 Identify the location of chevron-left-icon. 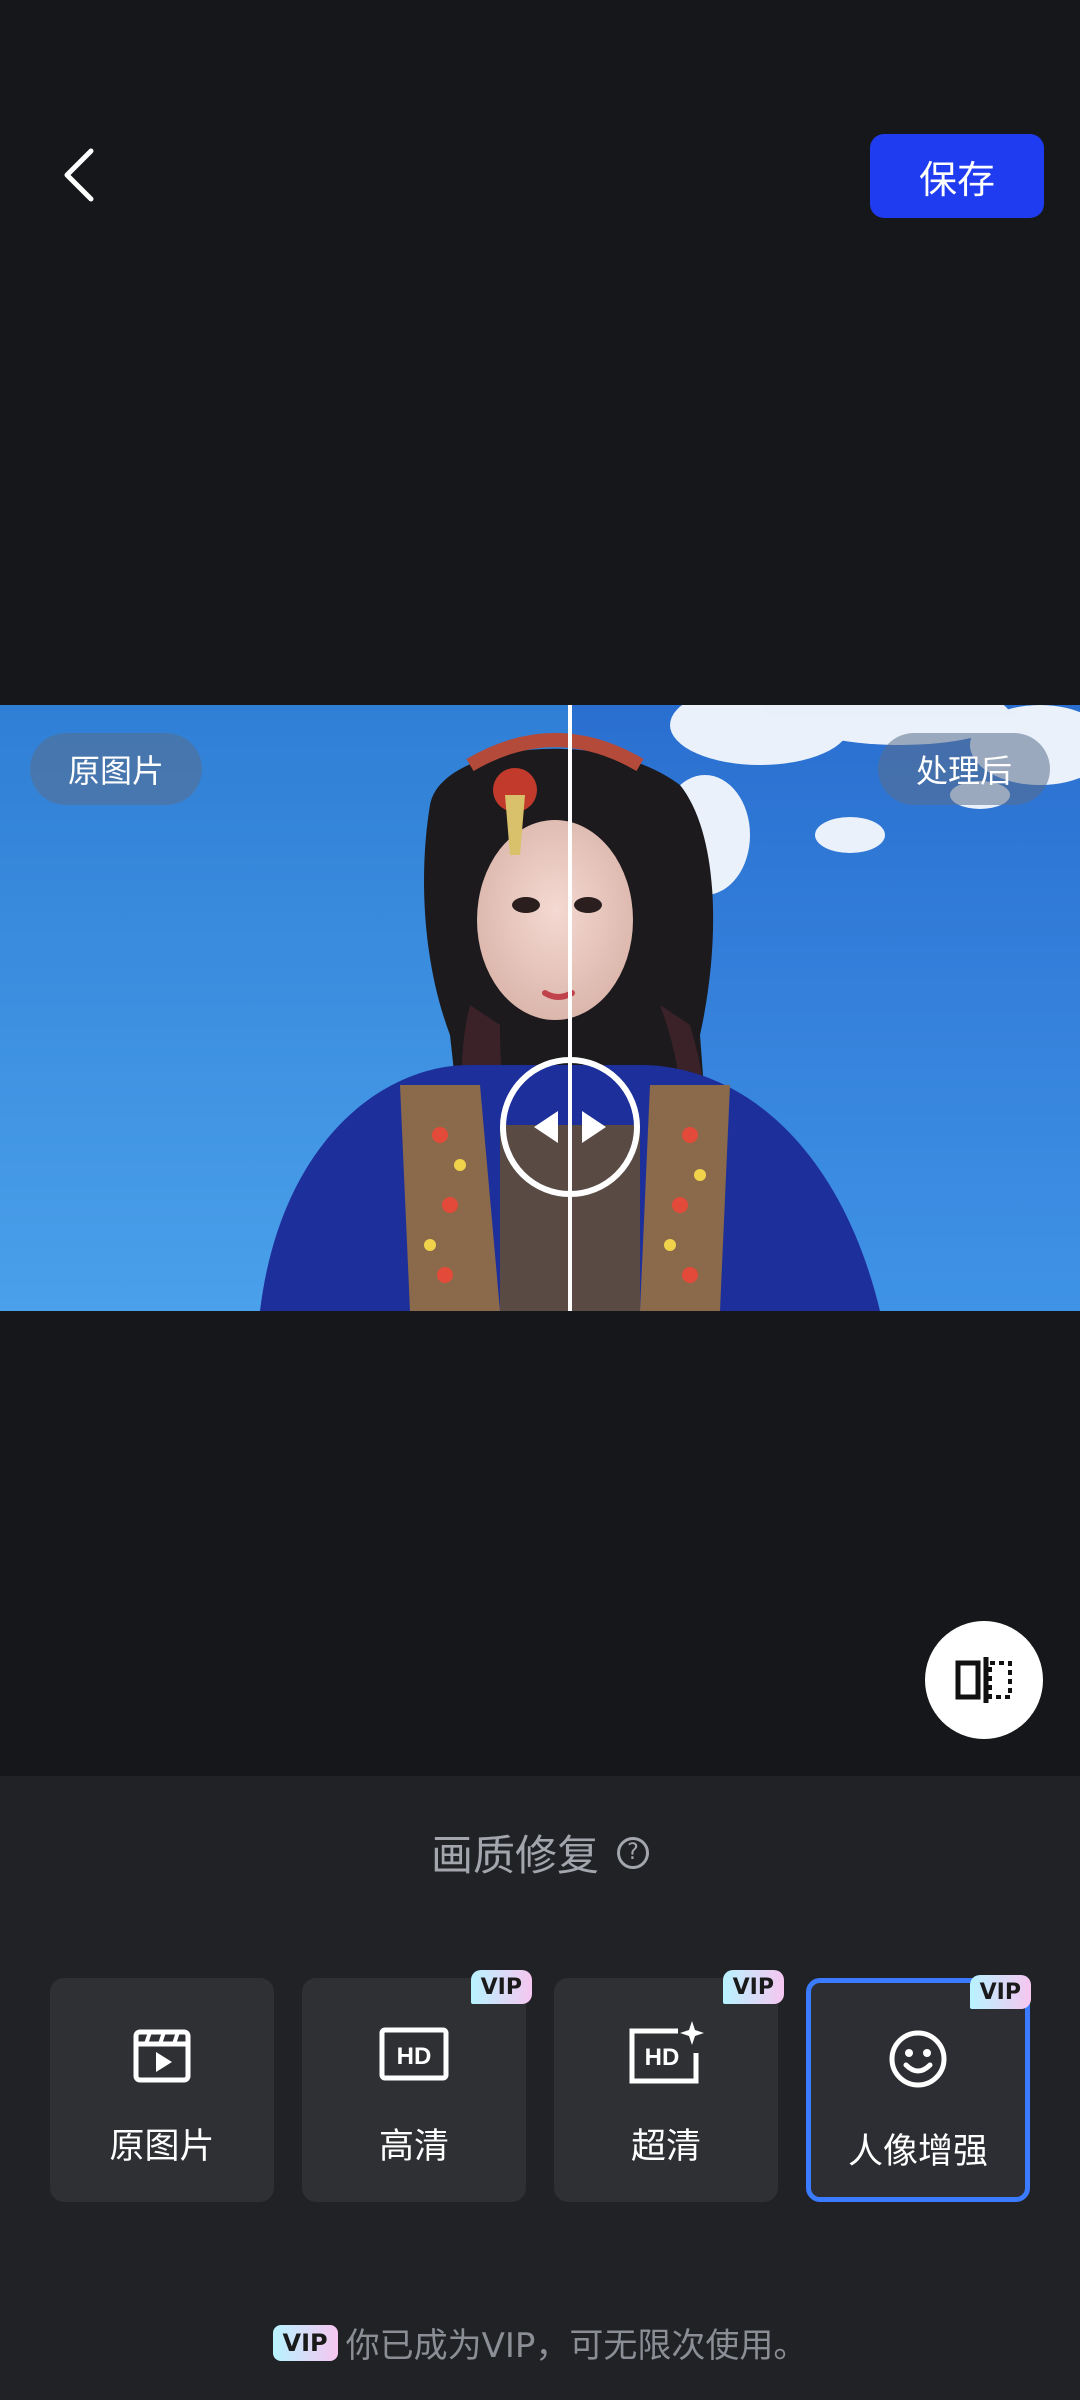
(79, 175).